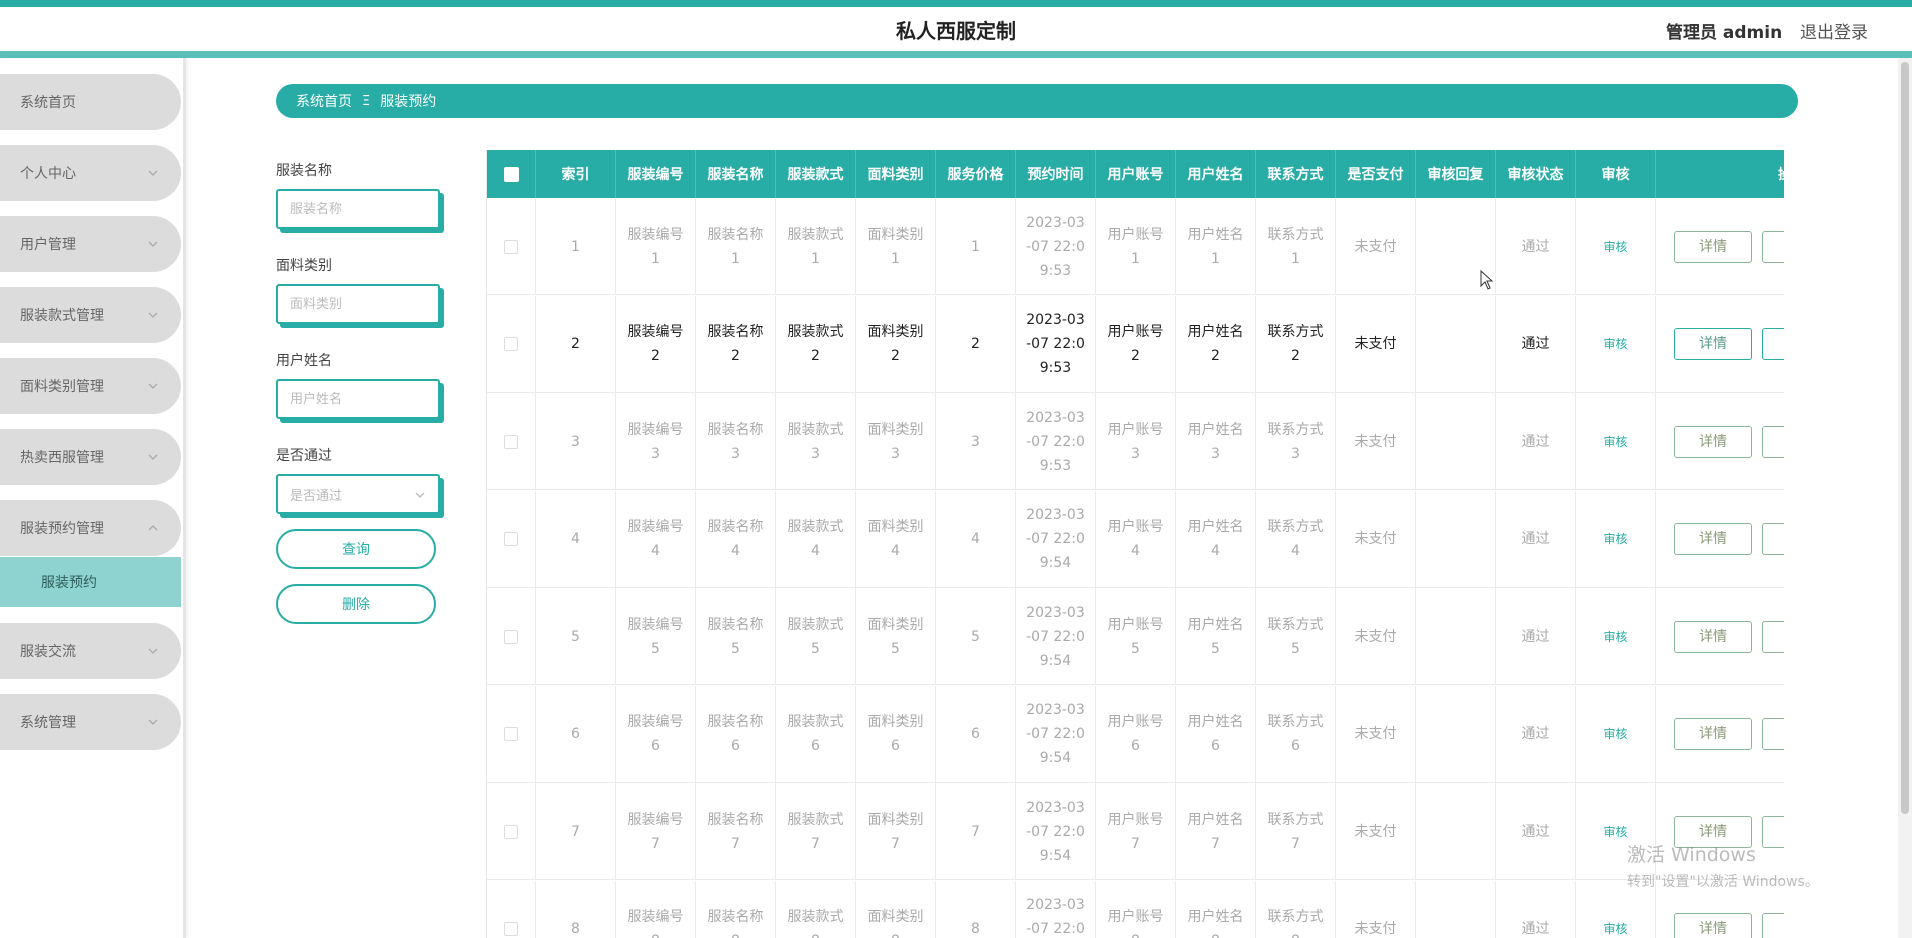 The height and width of the screenshot is (938, 1912). Describe the element at coordinates (1136, 636) in the screenshot. I see `cell-account: 用户账号 5` at that location.